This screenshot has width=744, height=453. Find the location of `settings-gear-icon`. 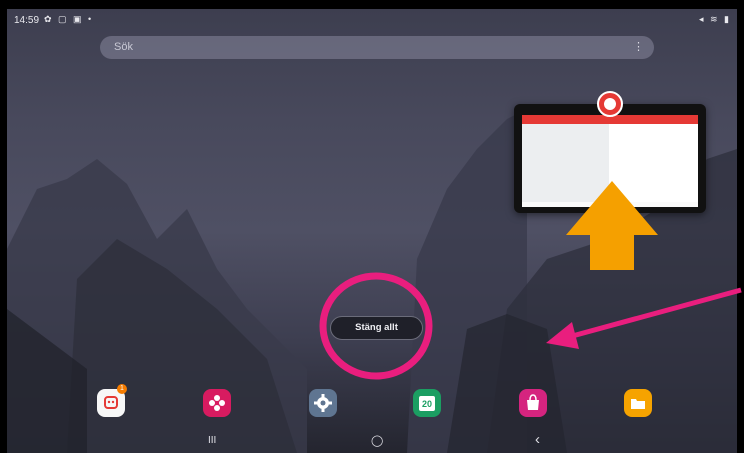

settings-gear-icon is located at coordinates (323, 403).